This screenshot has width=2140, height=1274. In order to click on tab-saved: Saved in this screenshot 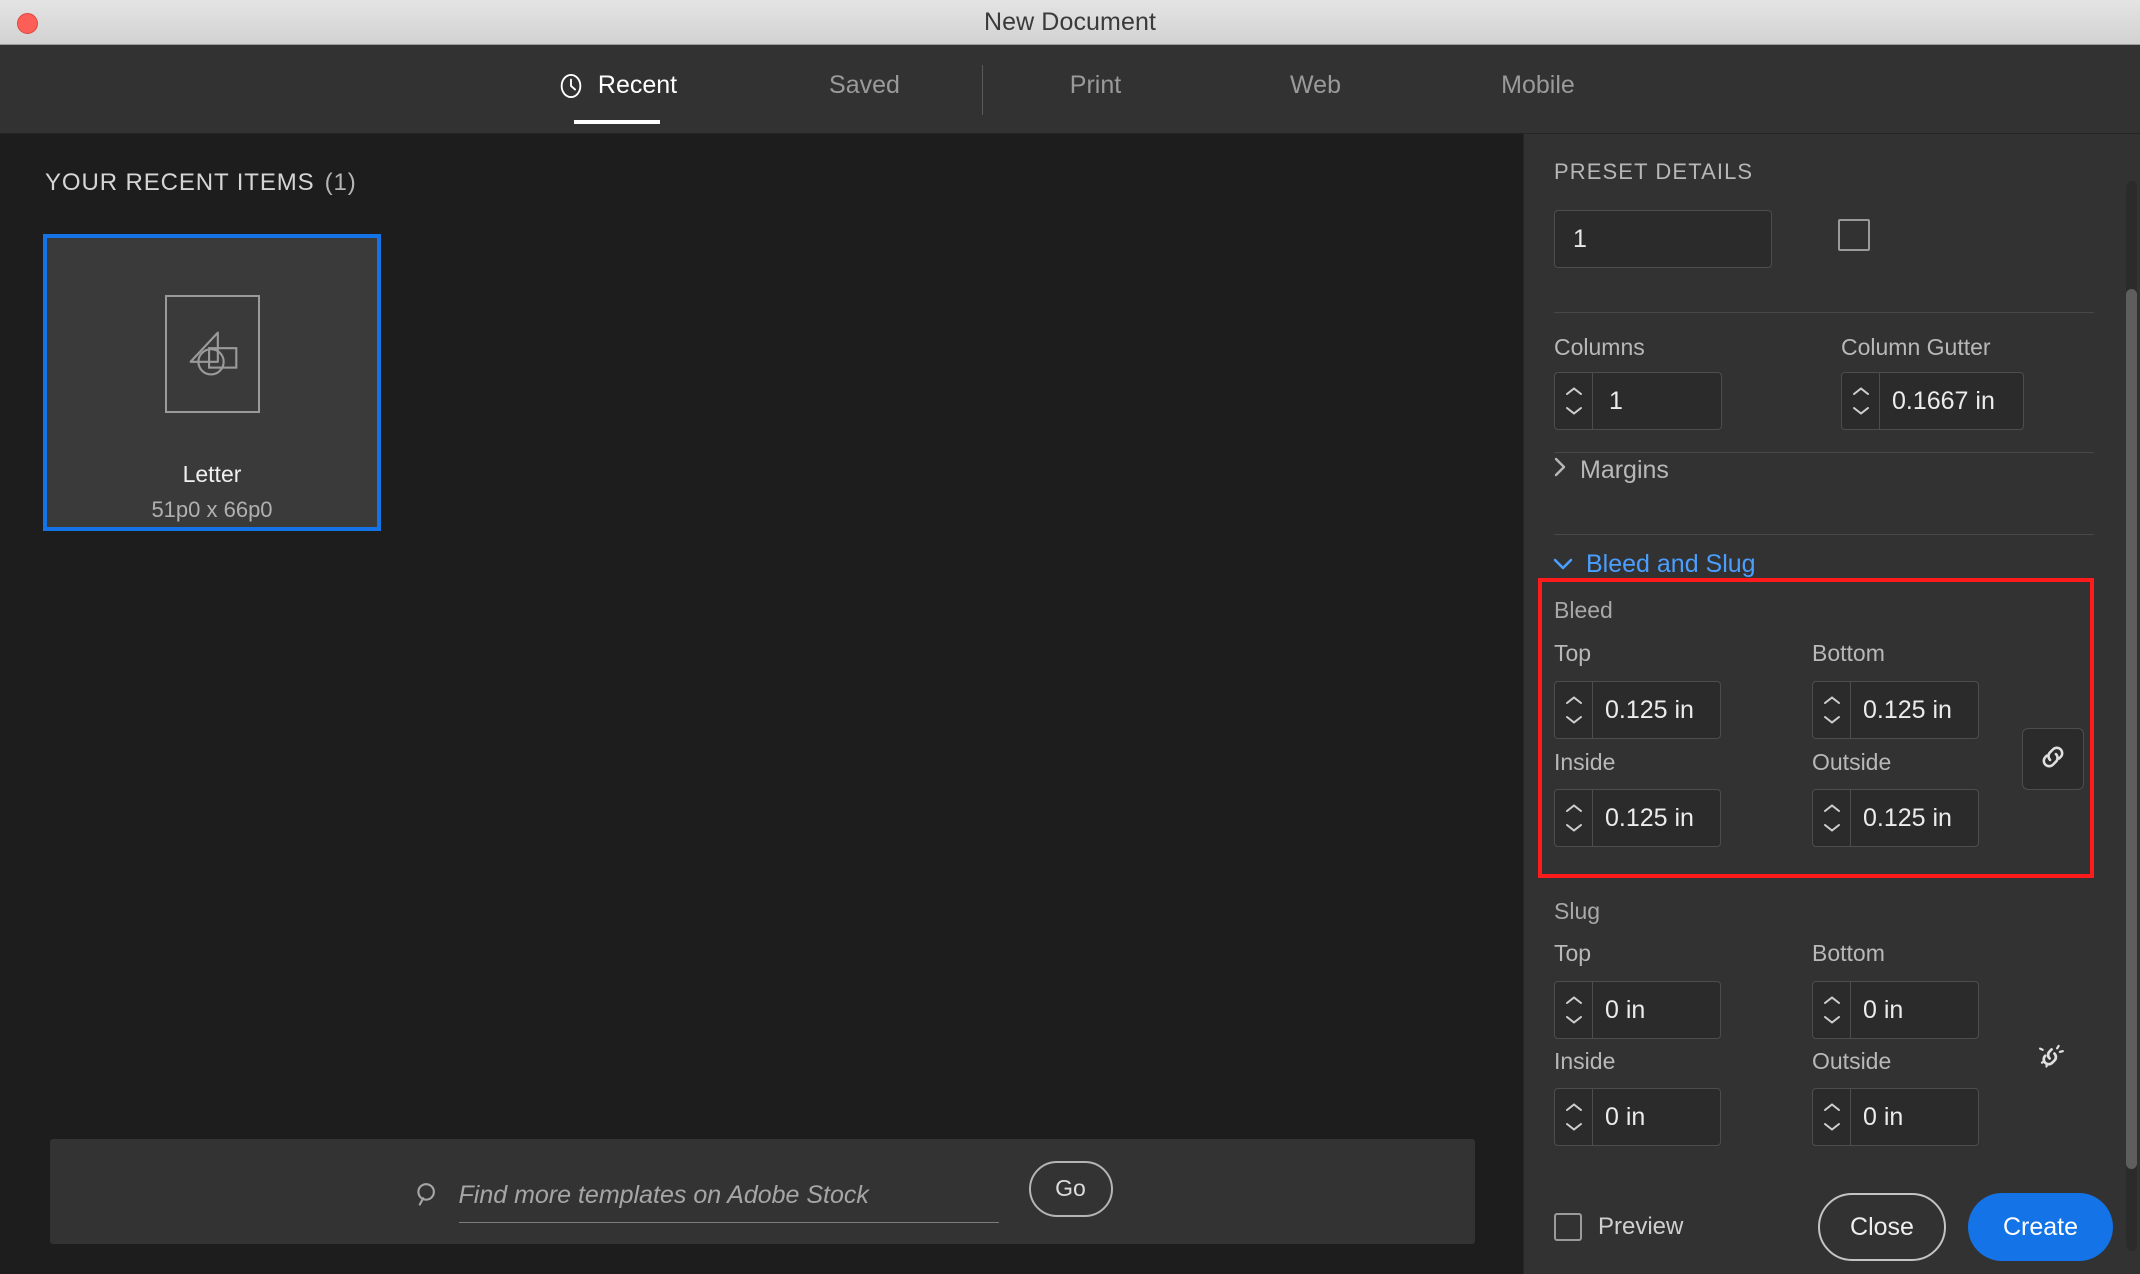, I will do `click(864, 89)`.